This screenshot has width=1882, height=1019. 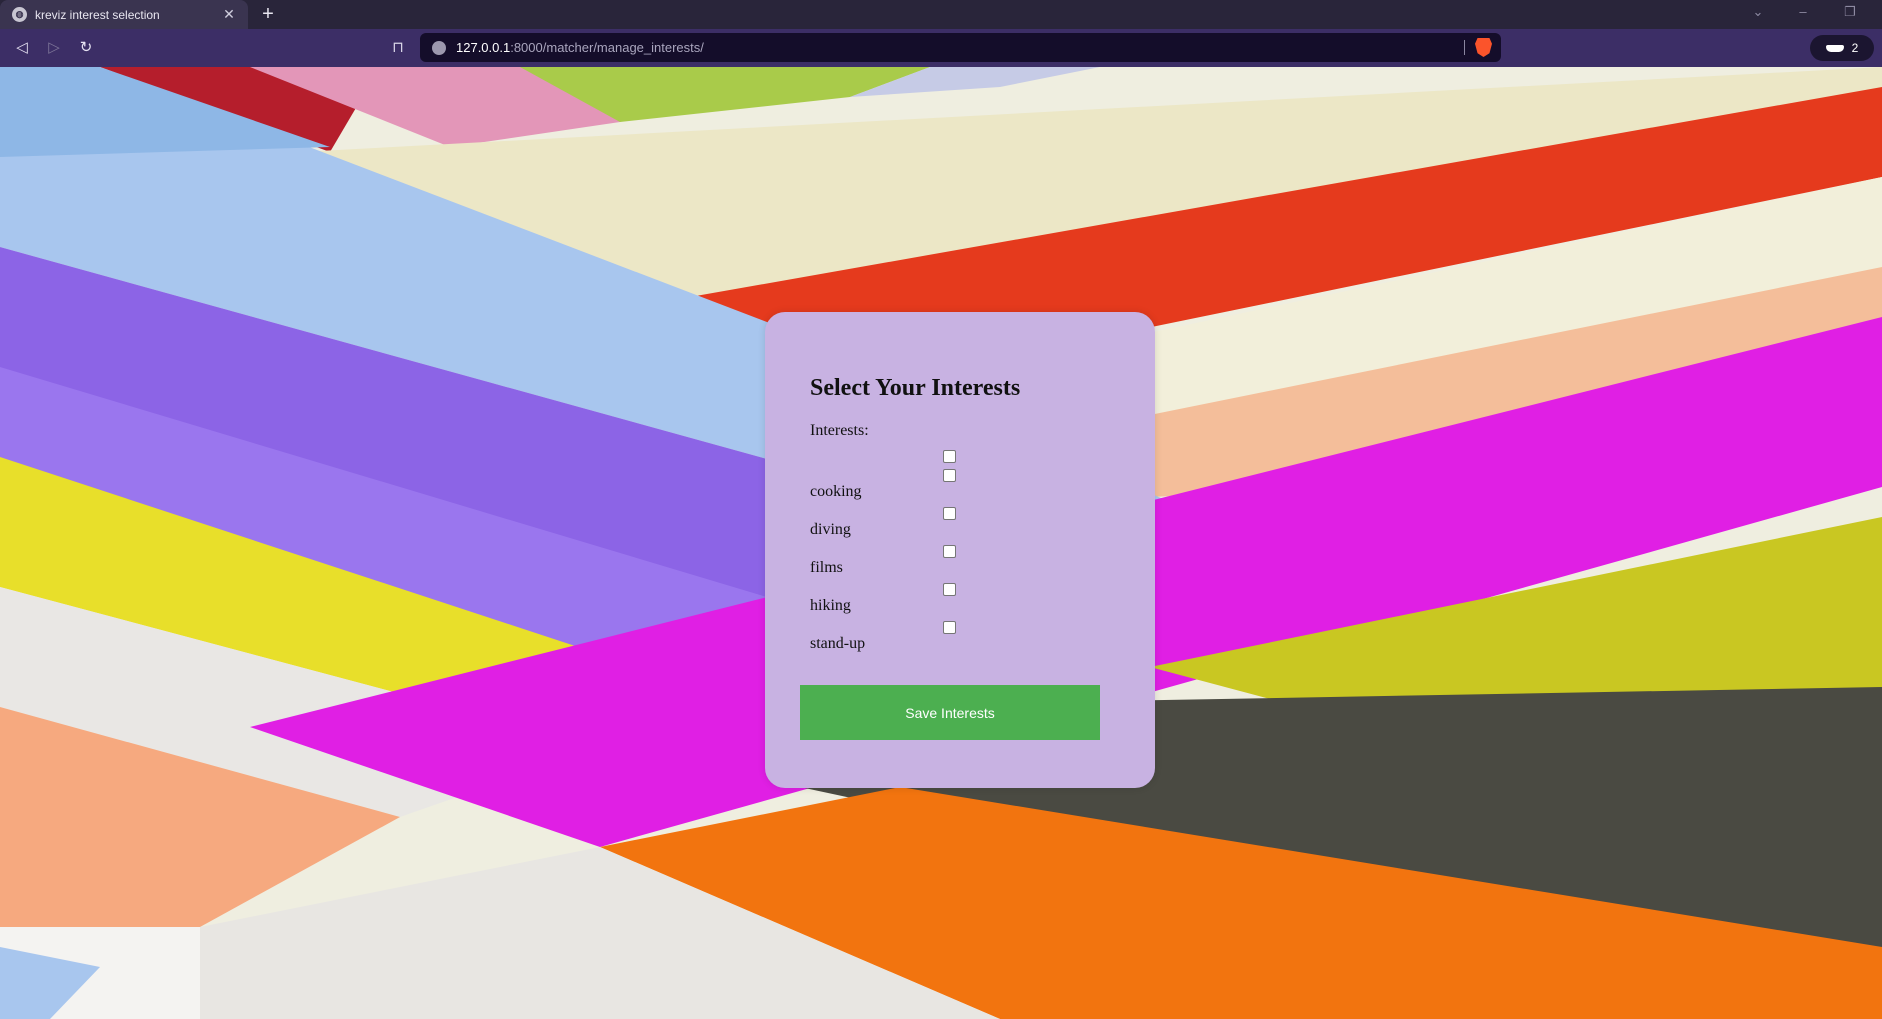 I want to click on profile-count: 2, so click(x=1855, y=48).